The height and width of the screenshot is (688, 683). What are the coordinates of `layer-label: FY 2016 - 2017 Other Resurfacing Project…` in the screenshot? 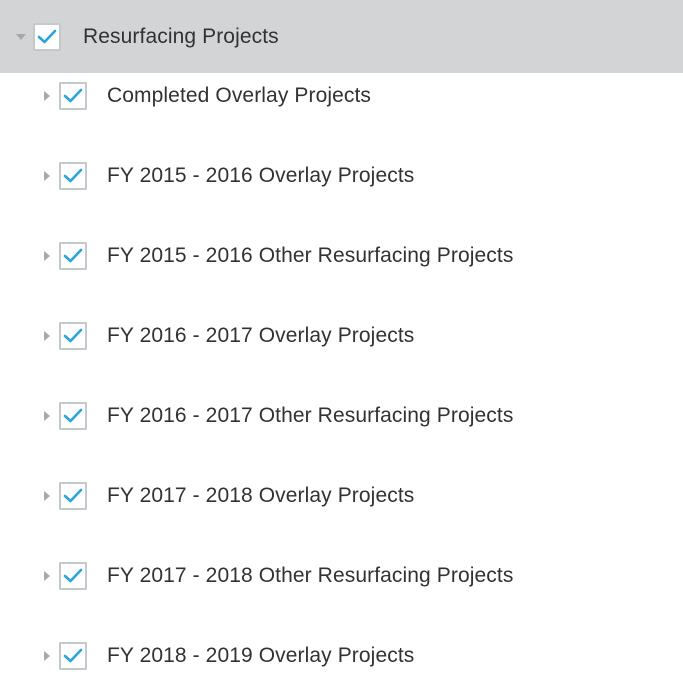 It's located at (310, 416).